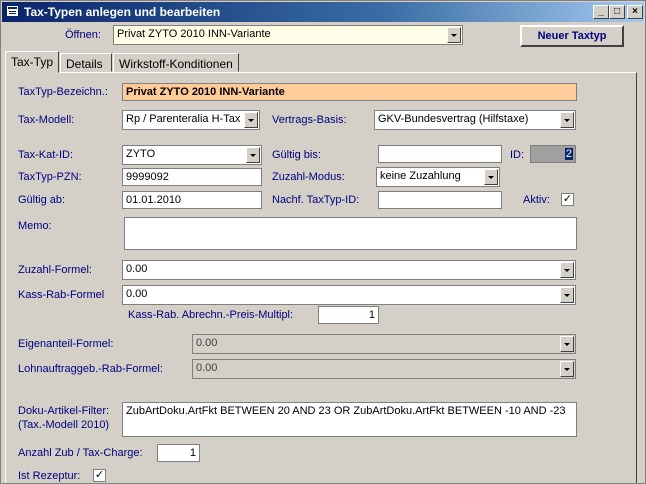 The height and width of the screenshot is (484, 646). I want to click on vertrag-combo: GKV-Bundesvertrag (Hilfstaxe), so click(475, 120).